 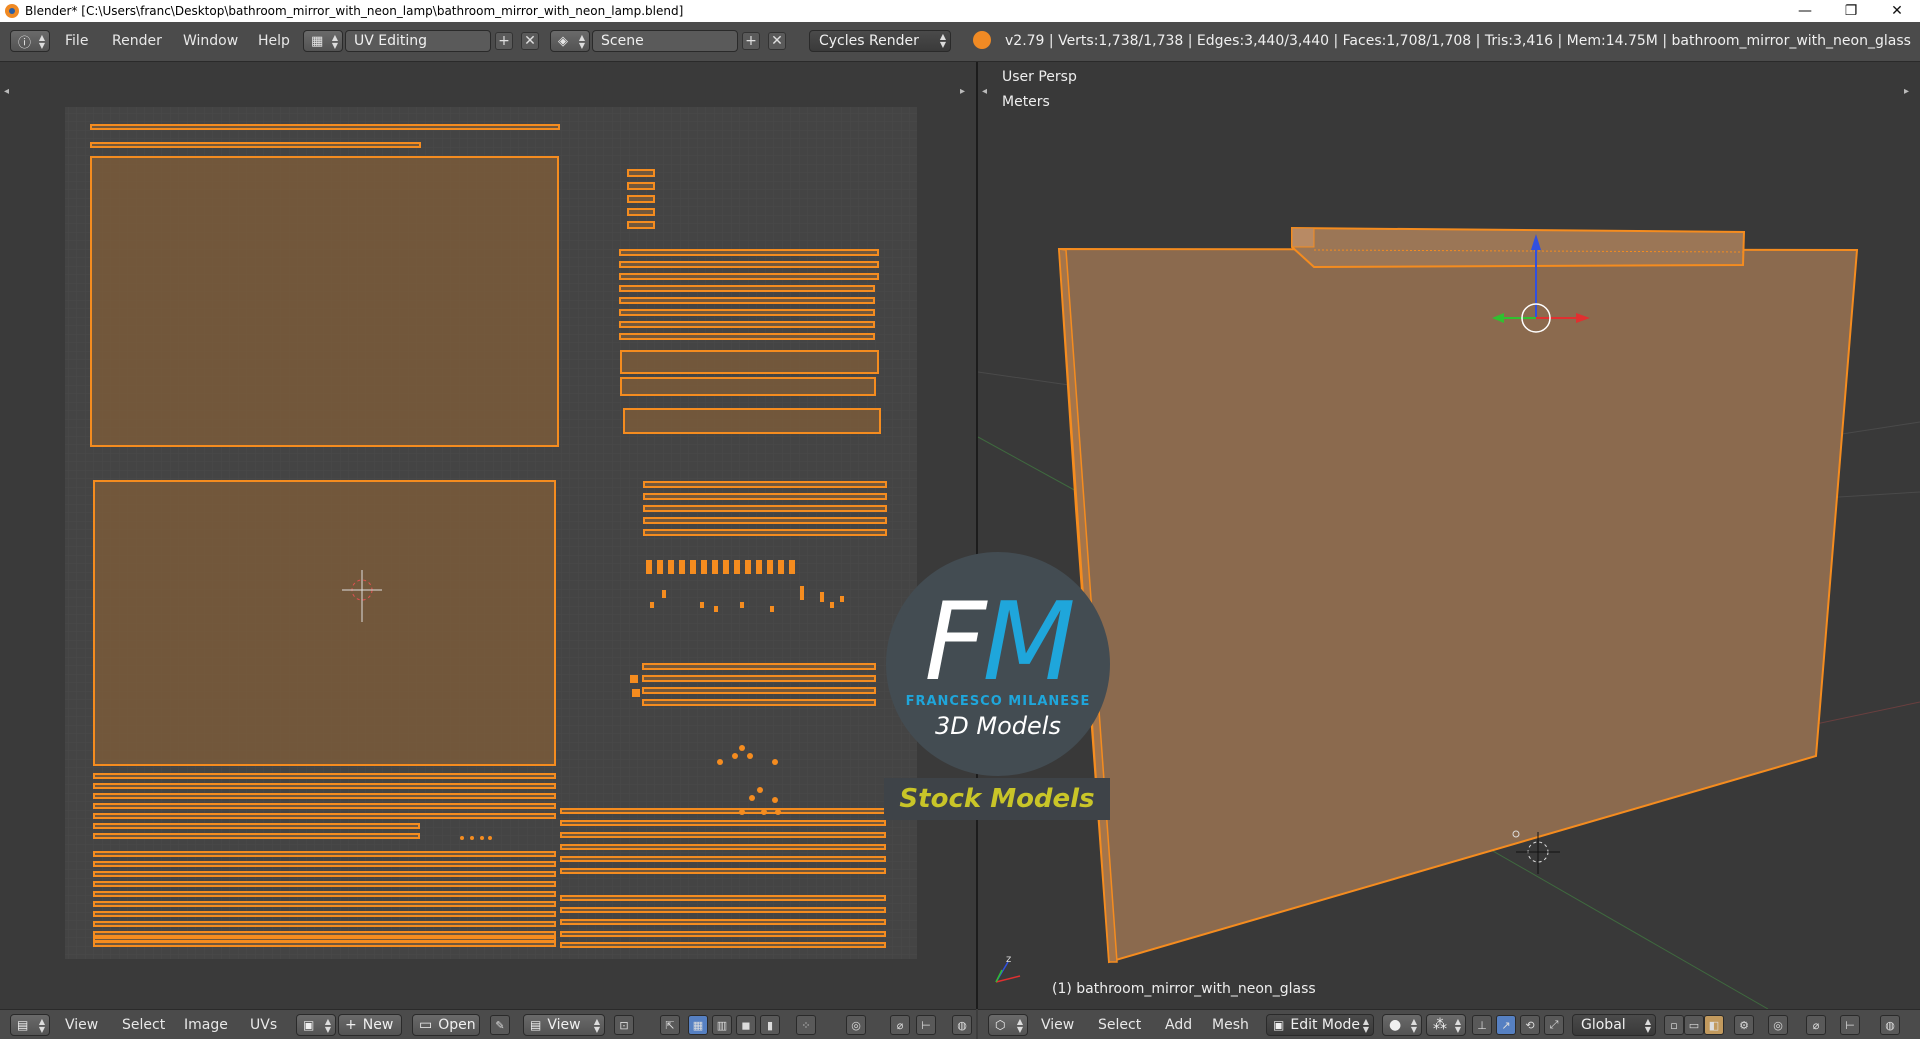 What do you see at coordinates (770, 1025) in the screenshot?
I see `island-select-icon: ▮` at bounding box center [770, 1025].